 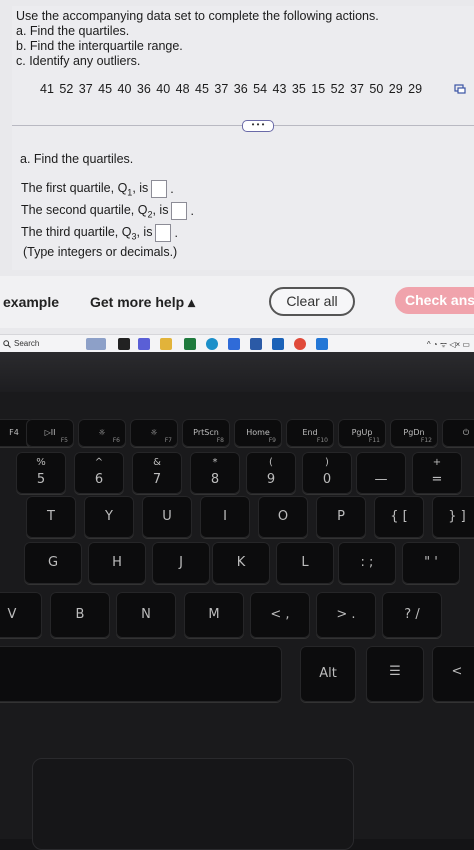 I want to click on q2-period: ., so click(x=192, y=211).